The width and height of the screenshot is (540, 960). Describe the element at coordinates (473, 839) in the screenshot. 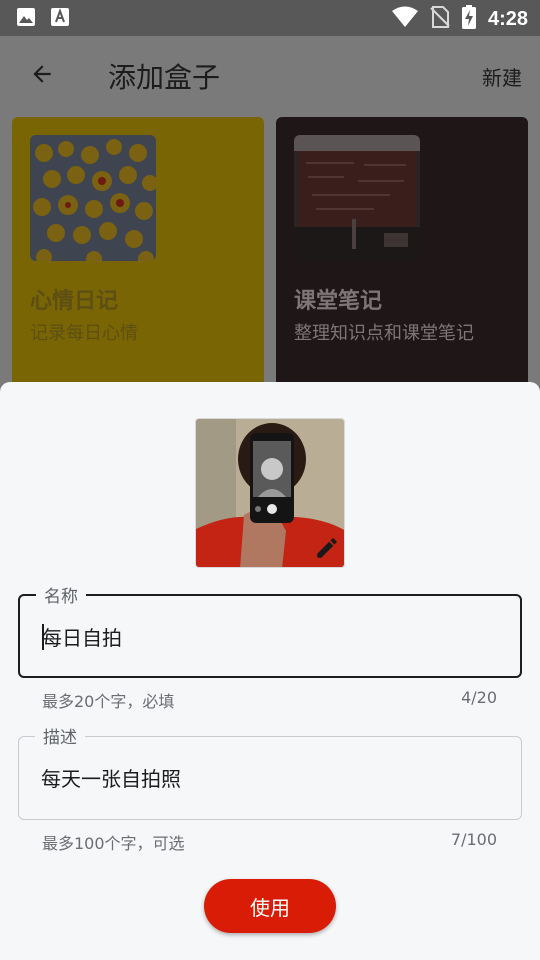

I see `description-char-counter: 7/100` at that location.